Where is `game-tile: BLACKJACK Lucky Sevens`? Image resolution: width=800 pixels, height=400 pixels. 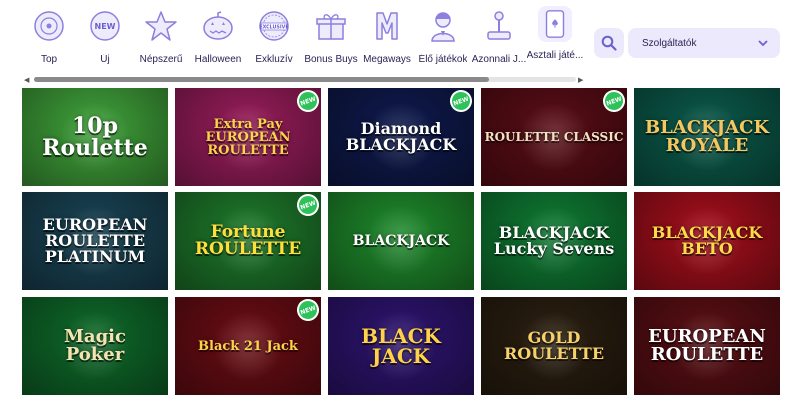 game-tile: BLACKJACK Lucky Sevens is located at coordinates (554, 241).